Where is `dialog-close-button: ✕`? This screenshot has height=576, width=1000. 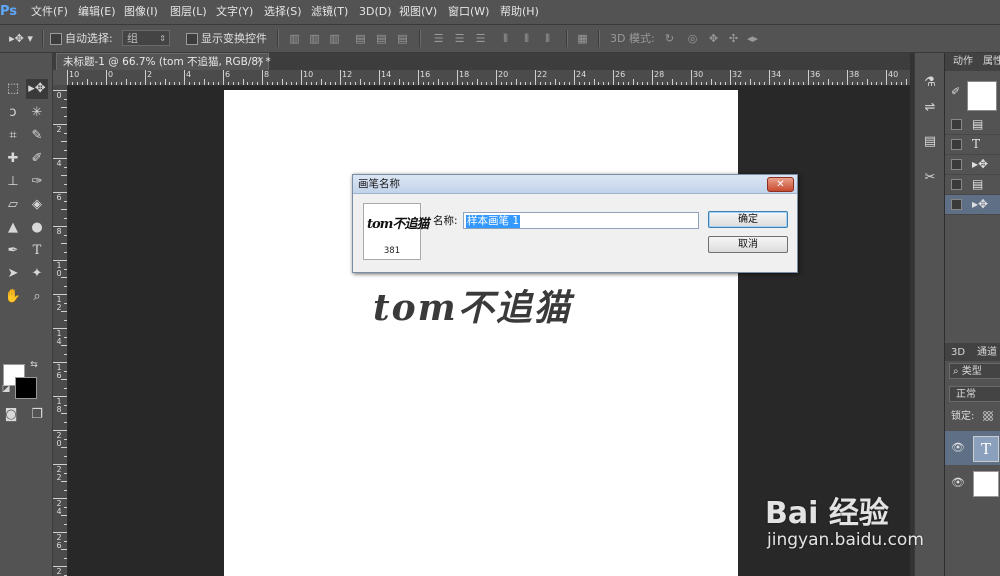 dialog-close-button: ✕ is located at coordinates (780, 184).